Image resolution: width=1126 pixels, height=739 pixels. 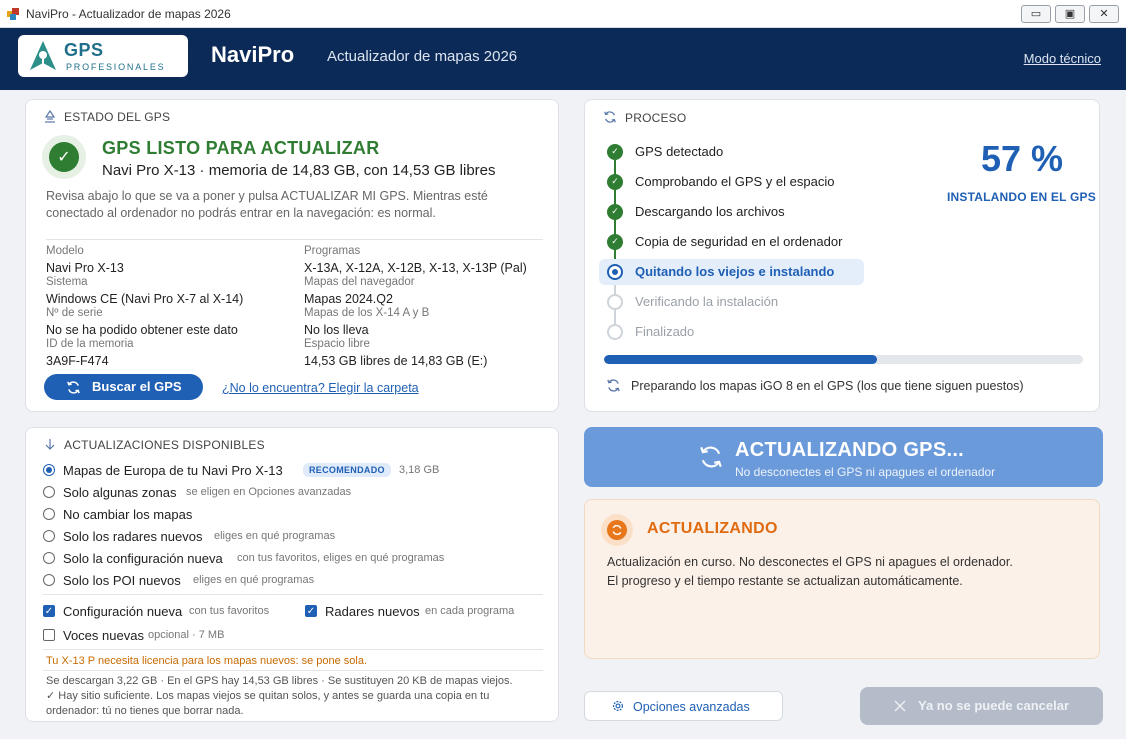 What do you see at coordinates (49, 558) in the screenshot?
I see `radio-config-only` at bounding box center [49, 558].